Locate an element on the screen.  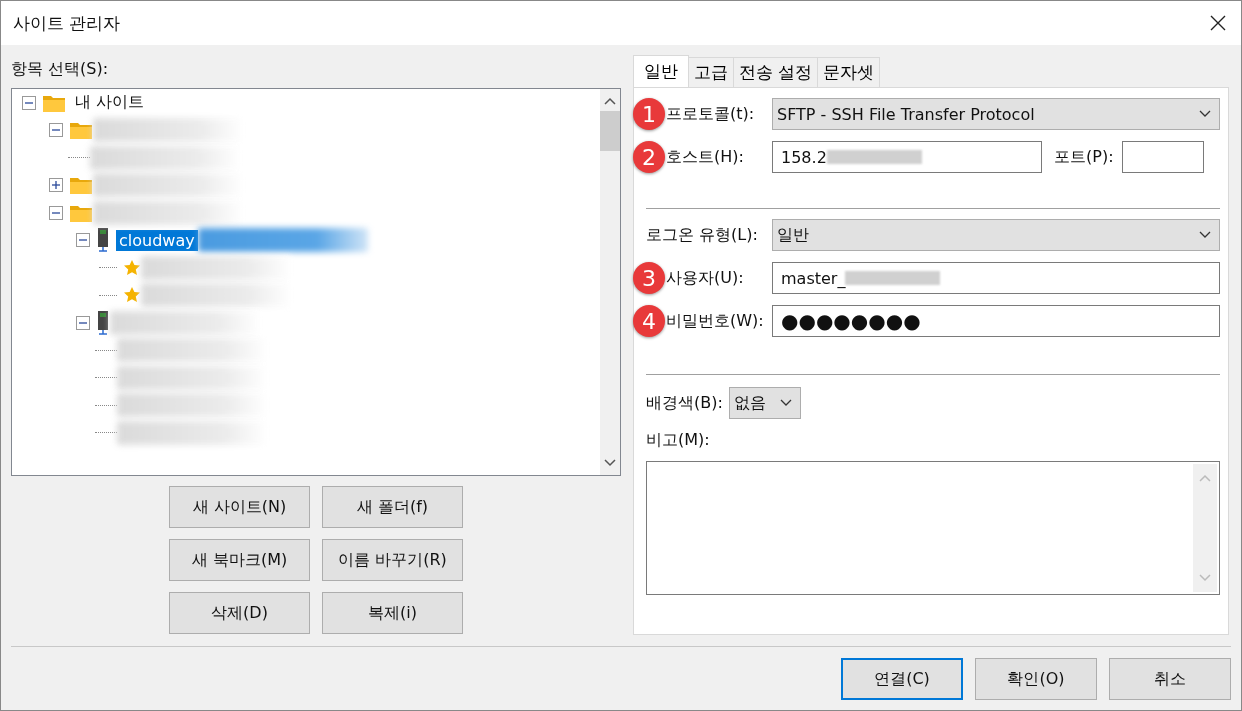
field-label: 비고(M): is located at coordinates (678, 440).